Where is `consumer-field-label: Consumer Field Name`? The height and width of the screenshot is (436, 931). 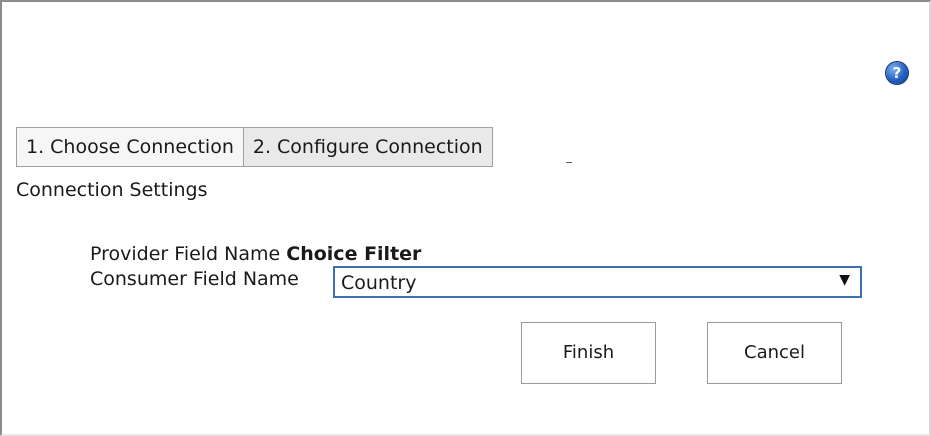
consumer-field-label: Consumer Field Name is located at coordinates (194, 279).